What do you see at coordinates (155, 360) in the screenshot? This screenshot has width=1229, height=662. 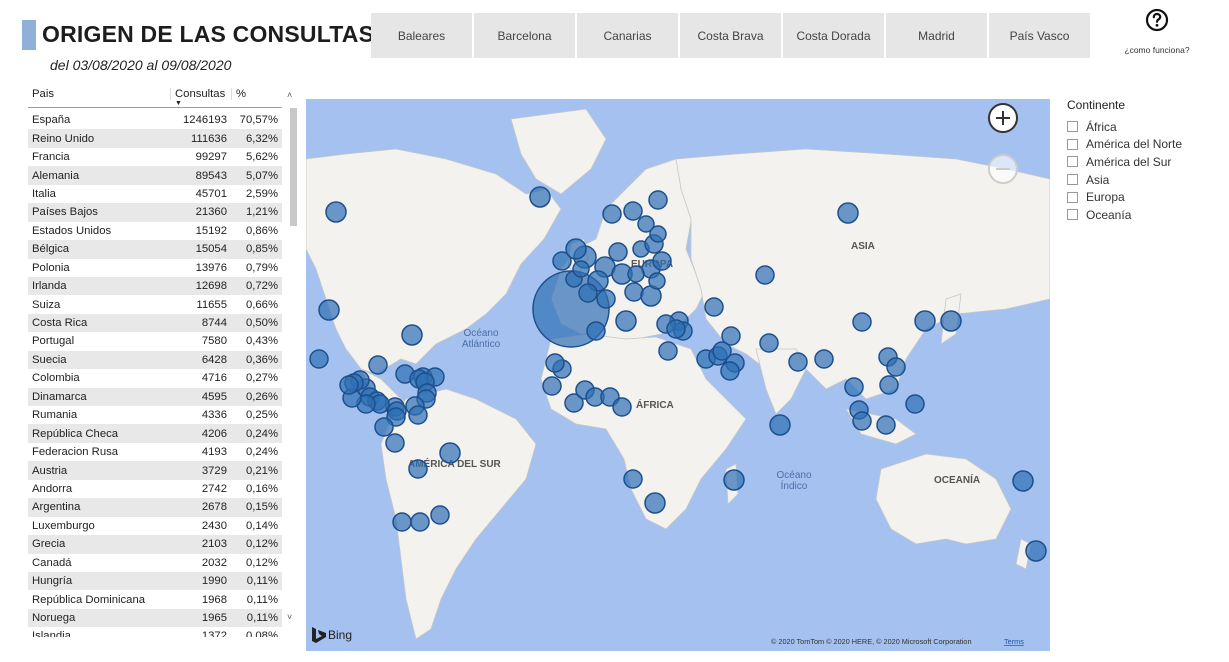 I see `table-row: Suecia 6428 0,36%` at bounding box center [155, 360].